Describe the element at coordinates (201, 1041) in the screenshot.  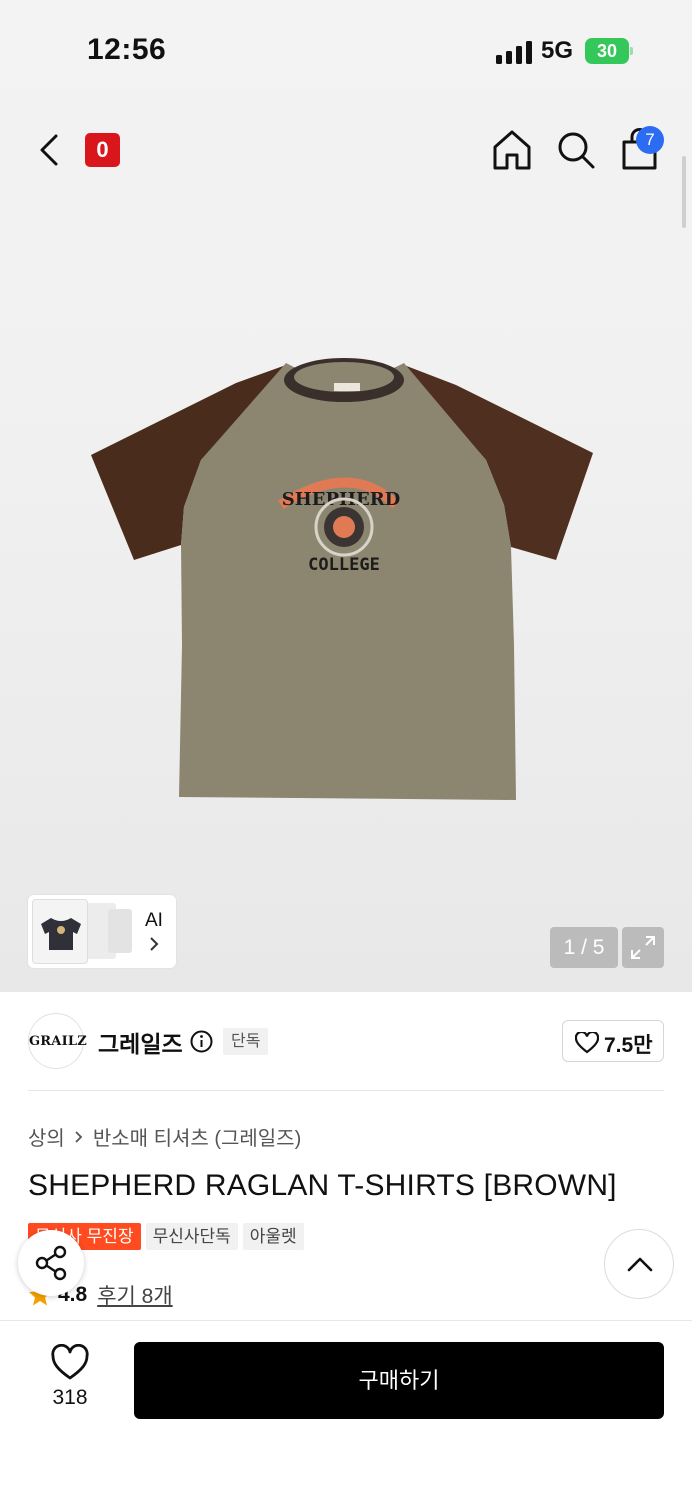
I see `info-icon` at that location.